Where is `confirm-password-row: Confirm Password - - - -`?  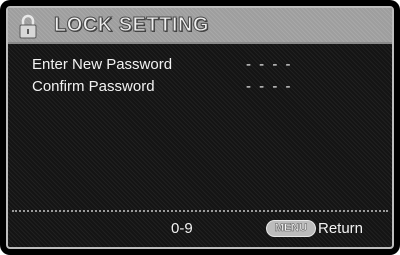
confirm-password-row: Confirm Password - - - - is located at coordinates (202, 88).